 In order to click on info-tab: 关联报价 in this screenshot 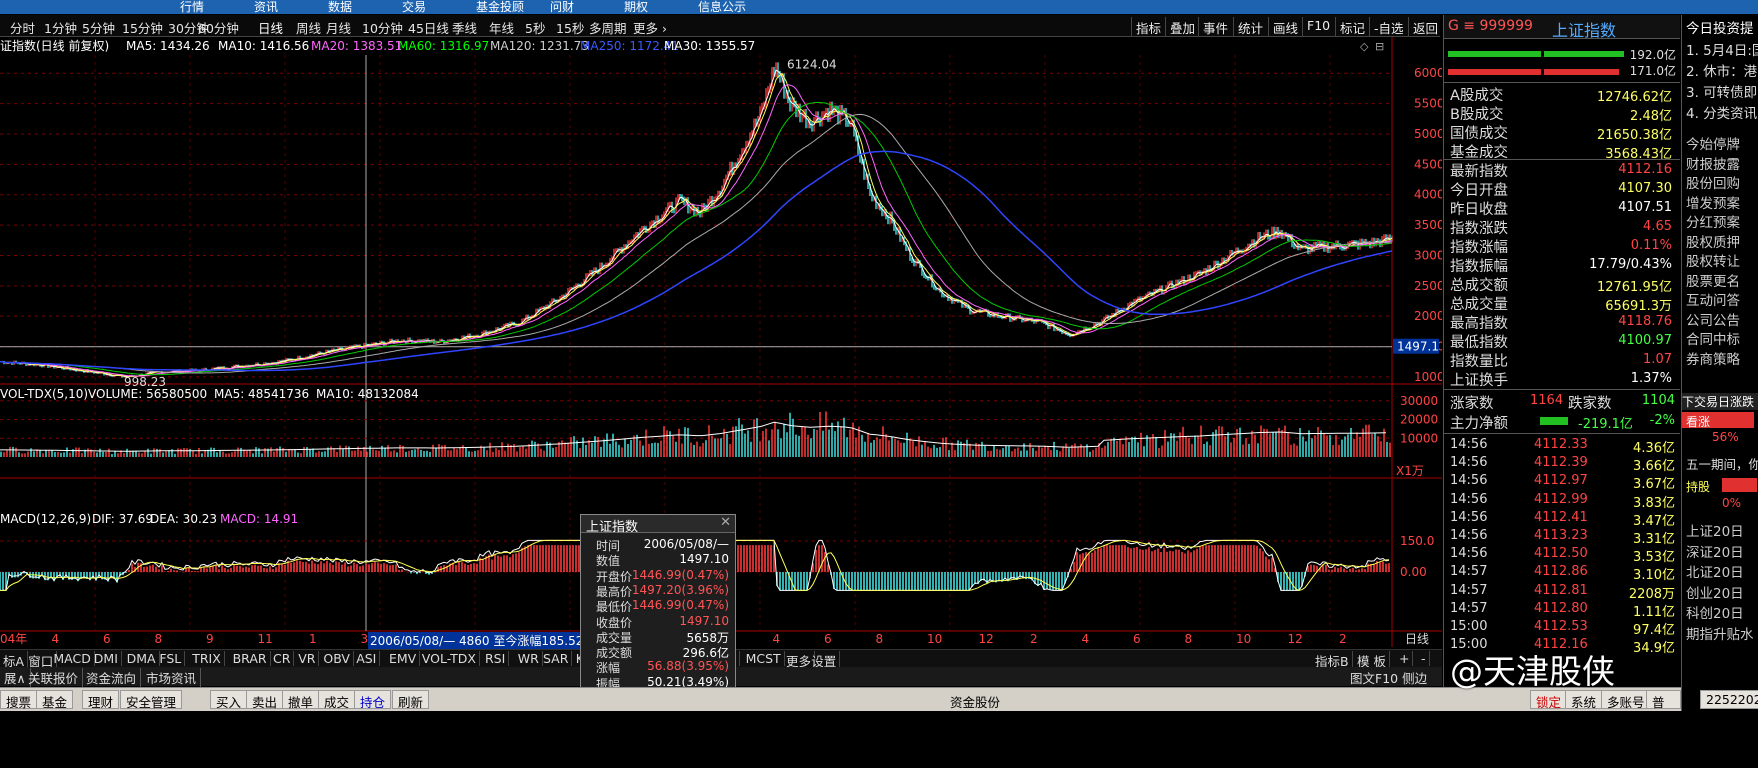, I will do `click(54, 677)`.